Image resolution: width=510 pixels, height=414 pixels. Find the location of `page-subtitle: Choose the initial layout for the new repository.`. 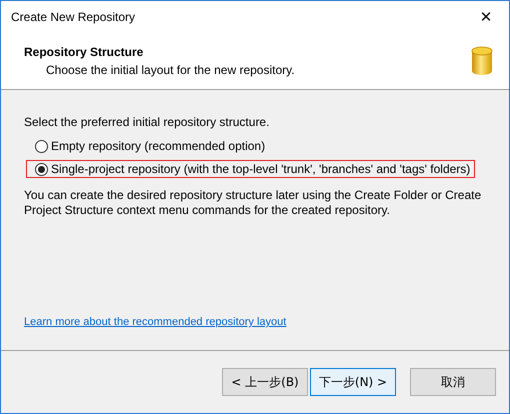

page-subtitle: Choose the initial layout for the new repository. is located at coordinates (170, 69).